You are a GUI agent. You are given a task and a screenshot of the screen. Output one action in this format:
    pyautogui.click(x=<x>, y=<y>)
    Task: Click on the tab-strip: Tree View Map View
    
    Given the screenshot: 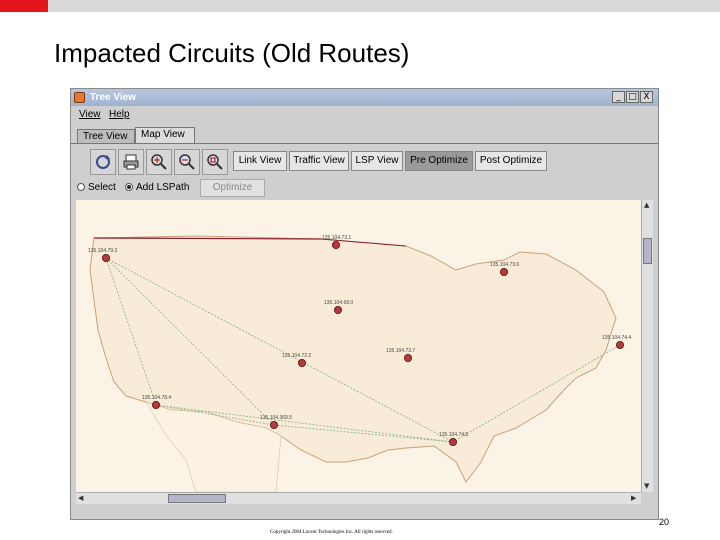 What is the action you would take?
    pyautogui.click(x=364, y=135)
    